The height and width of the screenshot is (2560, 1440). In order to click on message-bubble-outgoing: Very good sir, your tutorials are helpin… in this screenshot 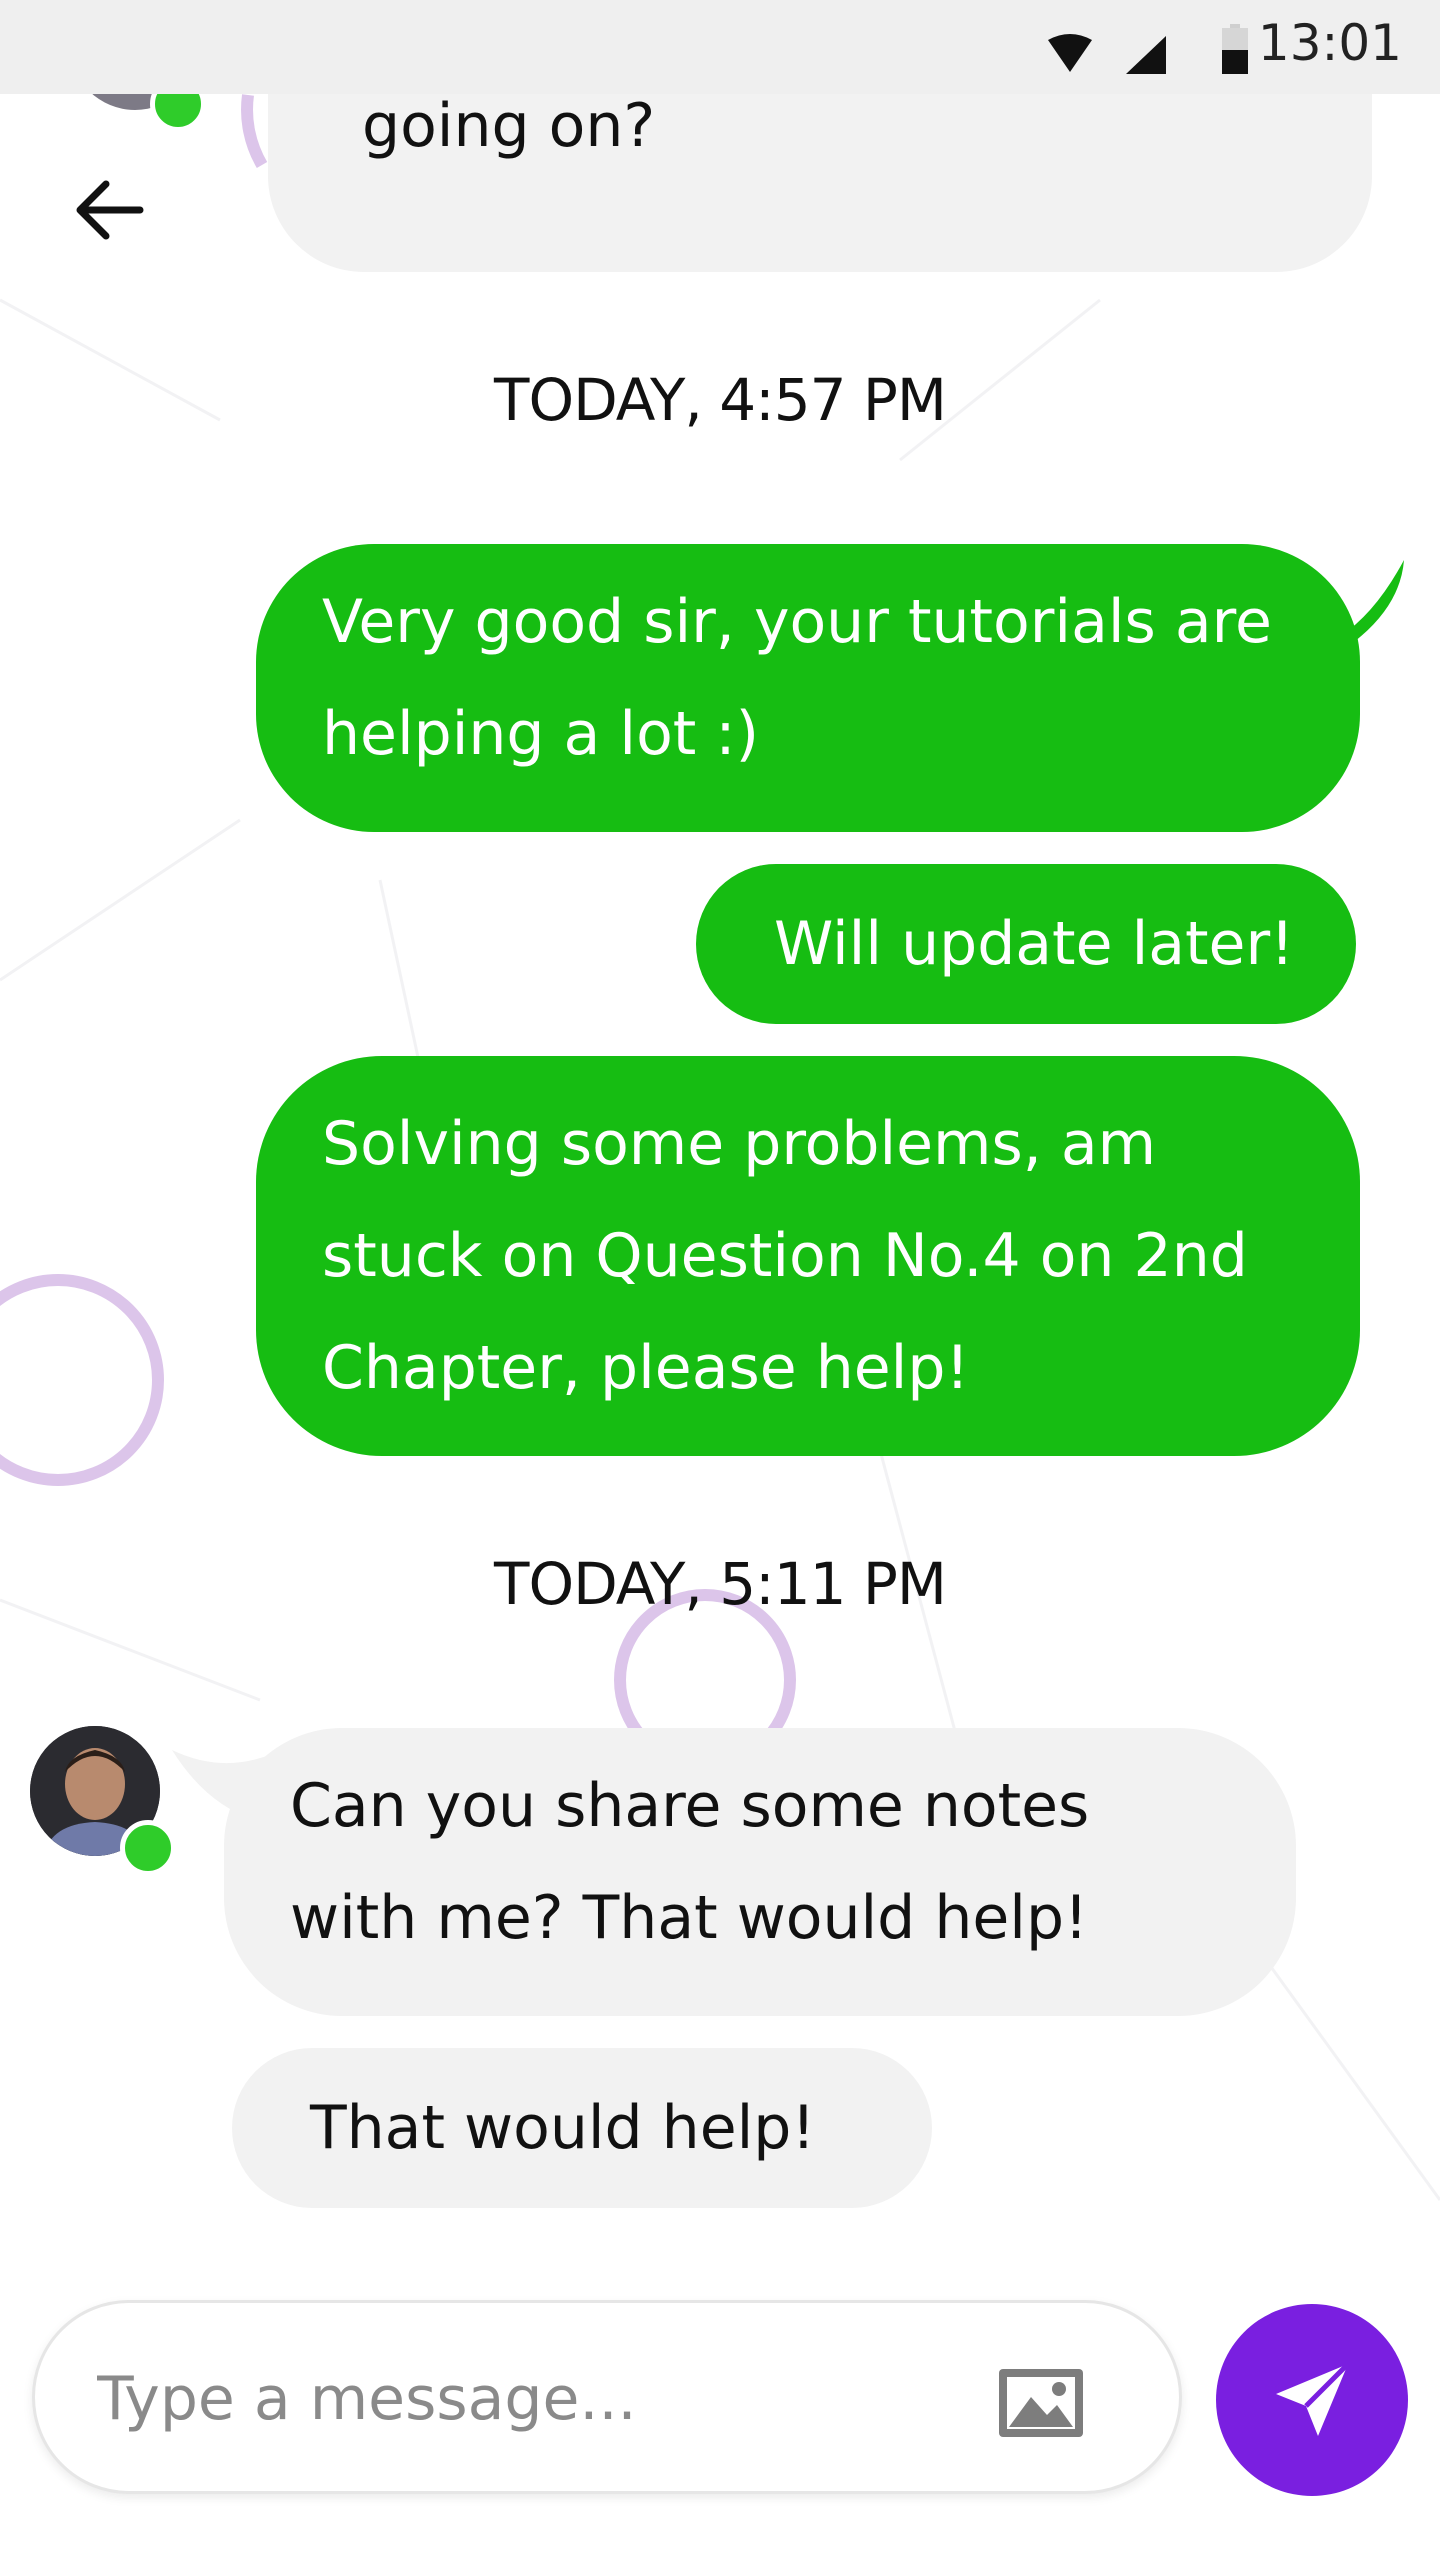, I will do `click(808, 688)`.